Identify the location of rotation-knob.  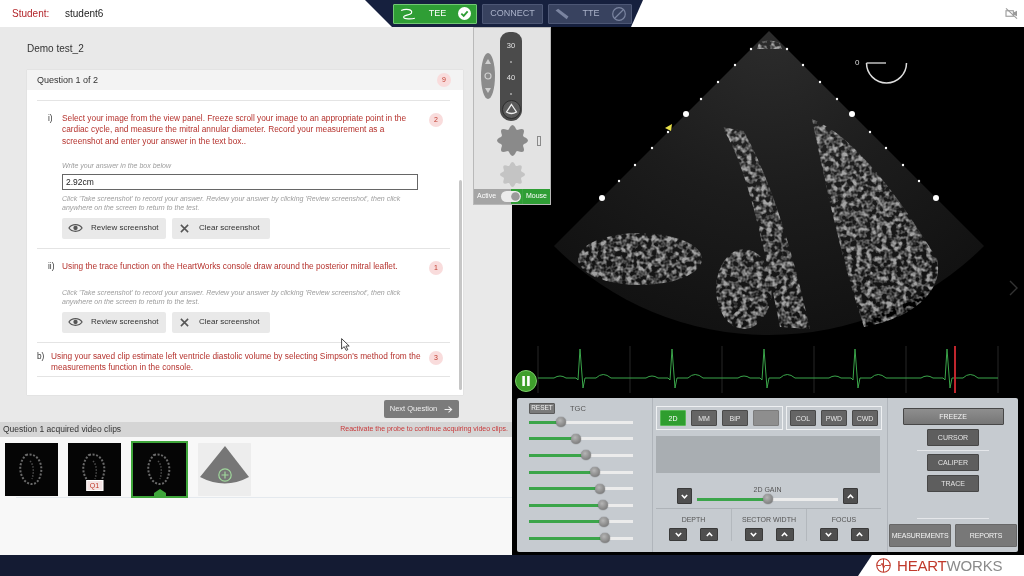
(512, 140).